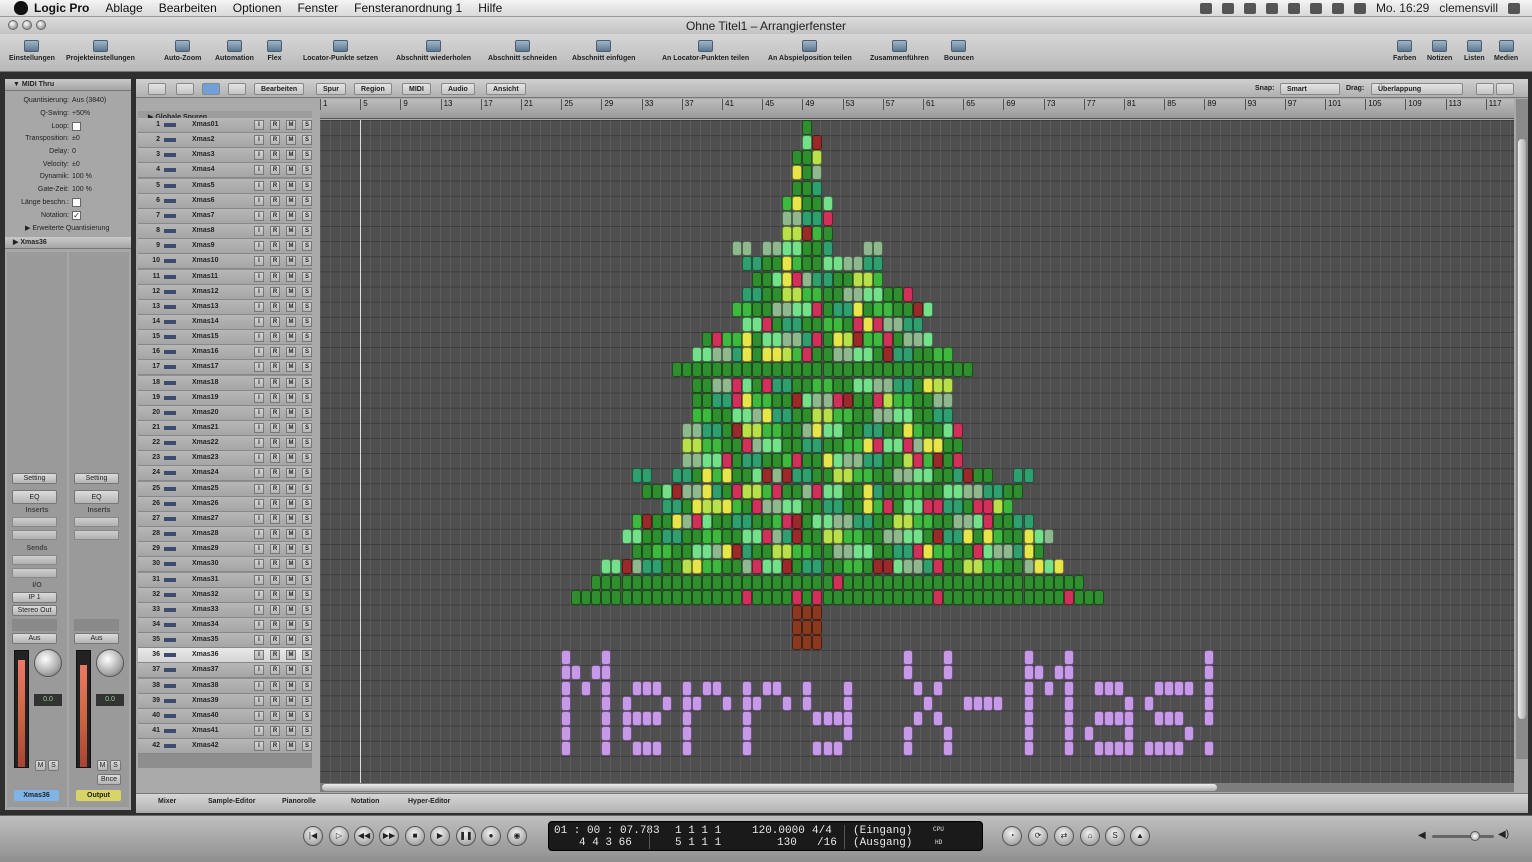 Image resolution: width=1532 pixels, height=862 pixels. What do you see at coordinates (1474, 51) in the screenshot?
I see `toolbar-listen: Listen` at bounding box center [1474, 51].